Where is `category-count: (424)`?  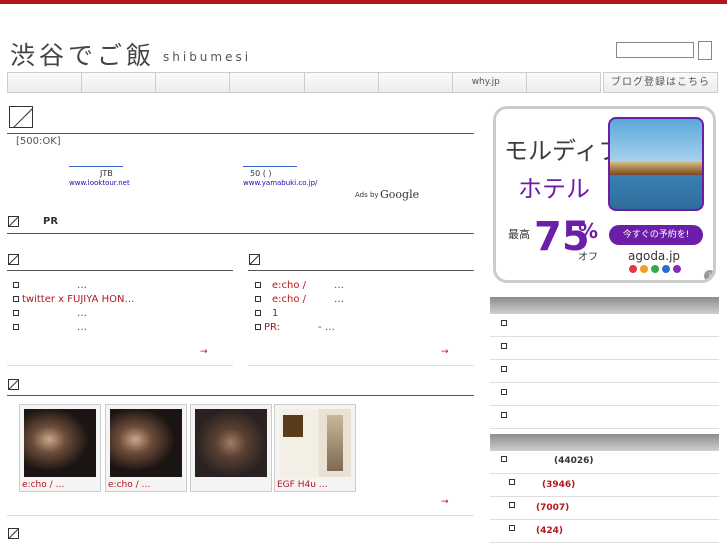 category-count: (424) is located at coordinates (550, 531).